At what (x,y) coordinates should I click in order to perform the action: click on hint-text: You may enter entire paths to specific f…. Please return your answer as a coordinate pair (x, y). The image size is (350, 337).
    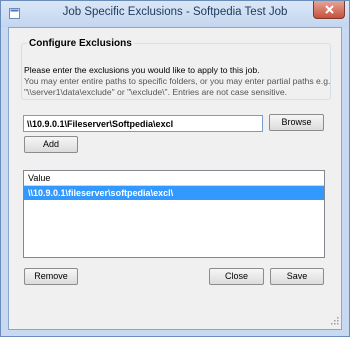
    Looking at the image, I should click on (177, 87).